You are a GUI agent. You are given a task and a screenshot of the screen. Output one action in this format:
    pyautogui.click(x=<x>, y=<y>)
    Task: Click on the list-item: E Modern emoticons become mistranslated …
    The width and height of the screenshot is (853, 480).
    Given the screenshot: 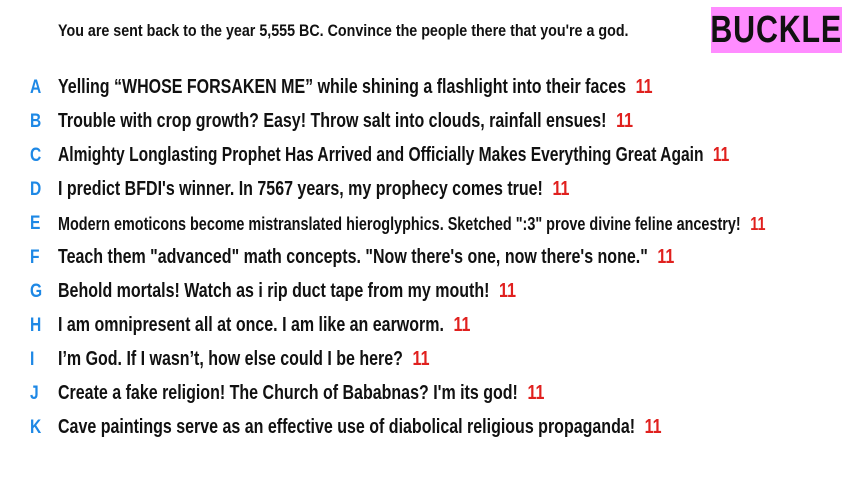 What is the action you would take?
    pyautogui.click(x=426, y=223)
    